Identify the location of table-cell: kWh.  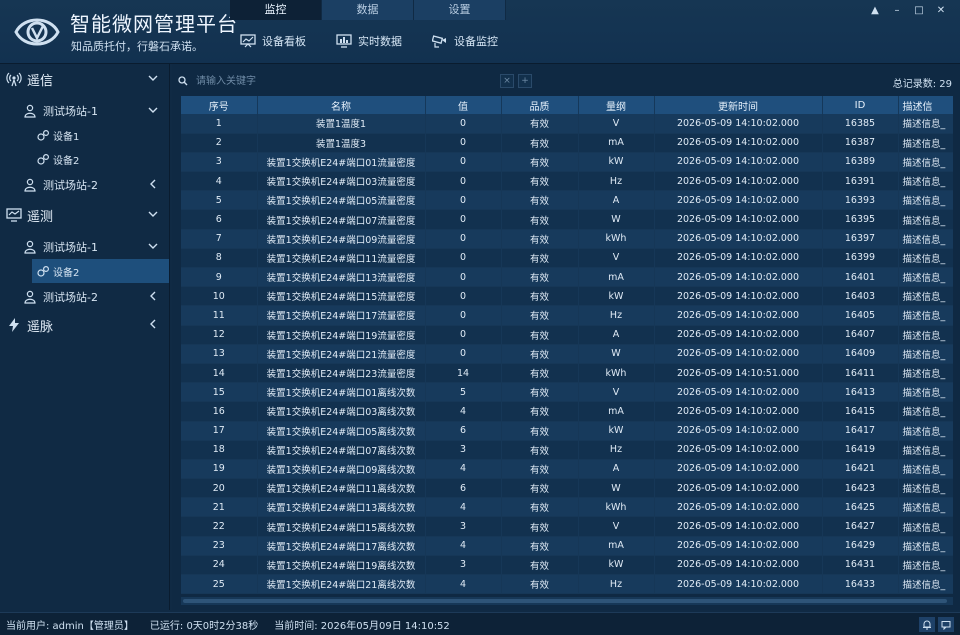
(616, 507).